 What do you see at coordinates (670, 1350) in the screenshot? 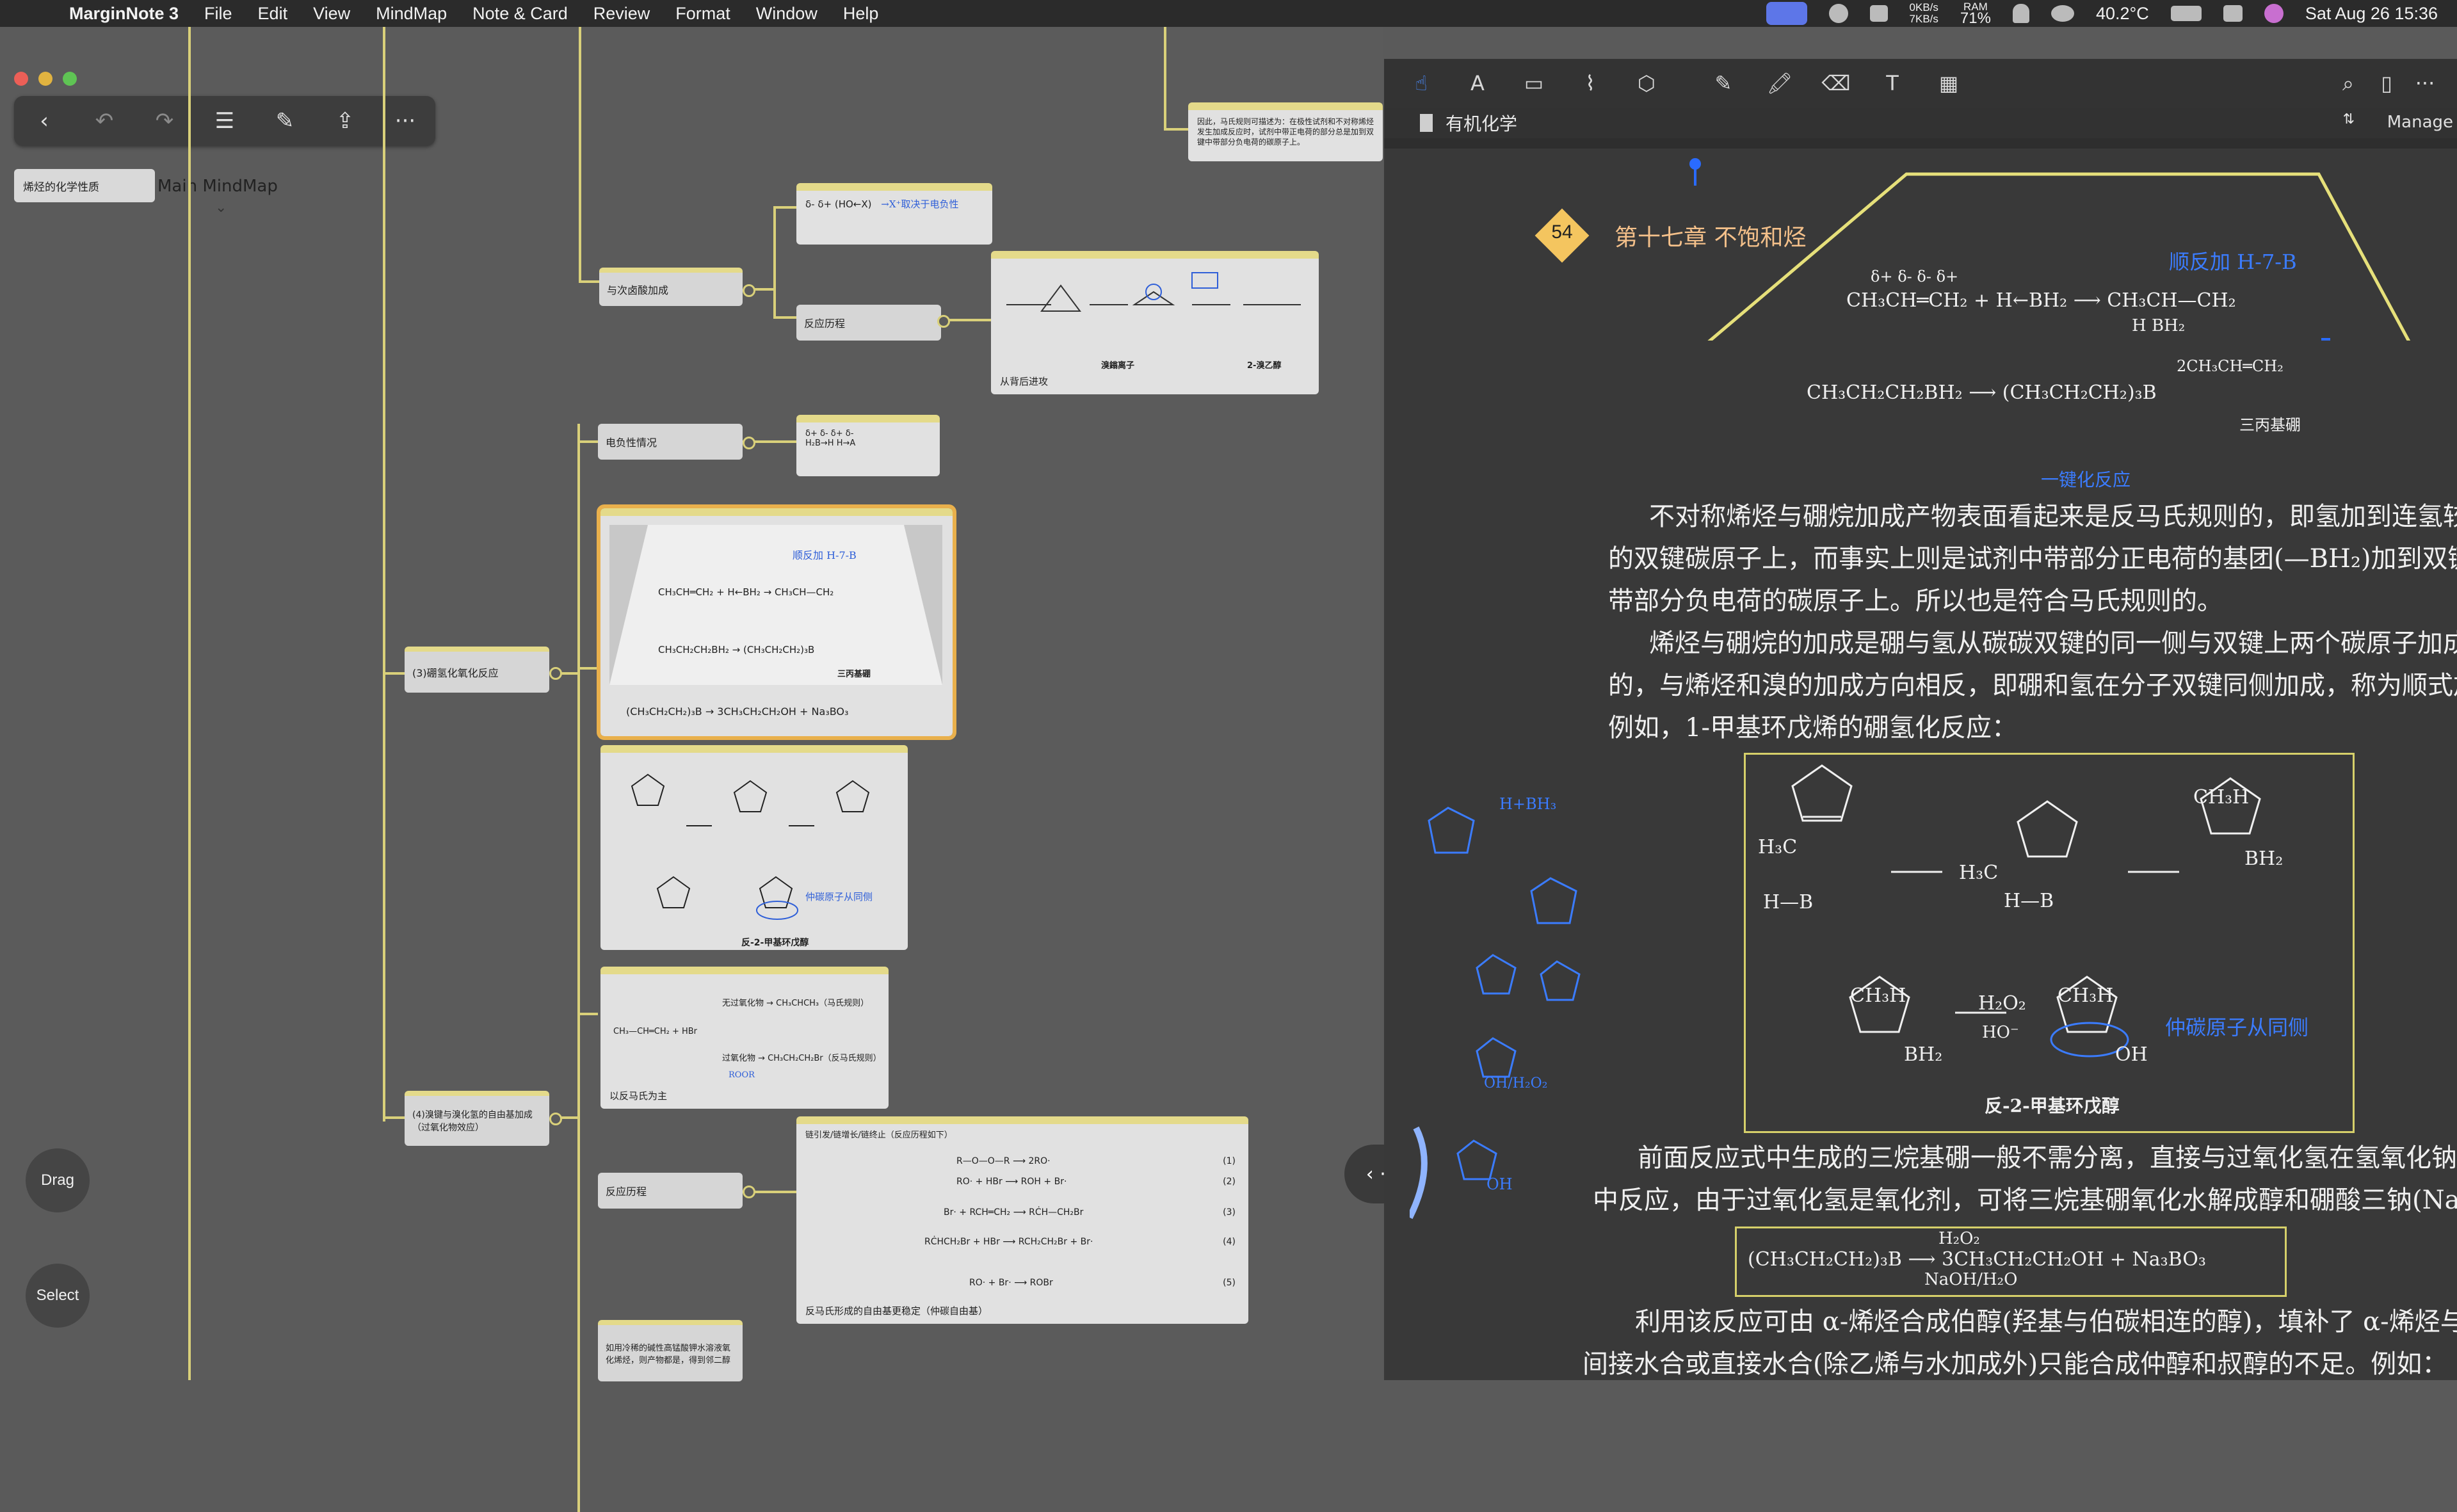
I see `node-oxidation: 如用冷稀的碱性高锰酸钾水溶液氧化烯烃，则产物都是，得到邻二醇` at bounding box center [670, 1350].